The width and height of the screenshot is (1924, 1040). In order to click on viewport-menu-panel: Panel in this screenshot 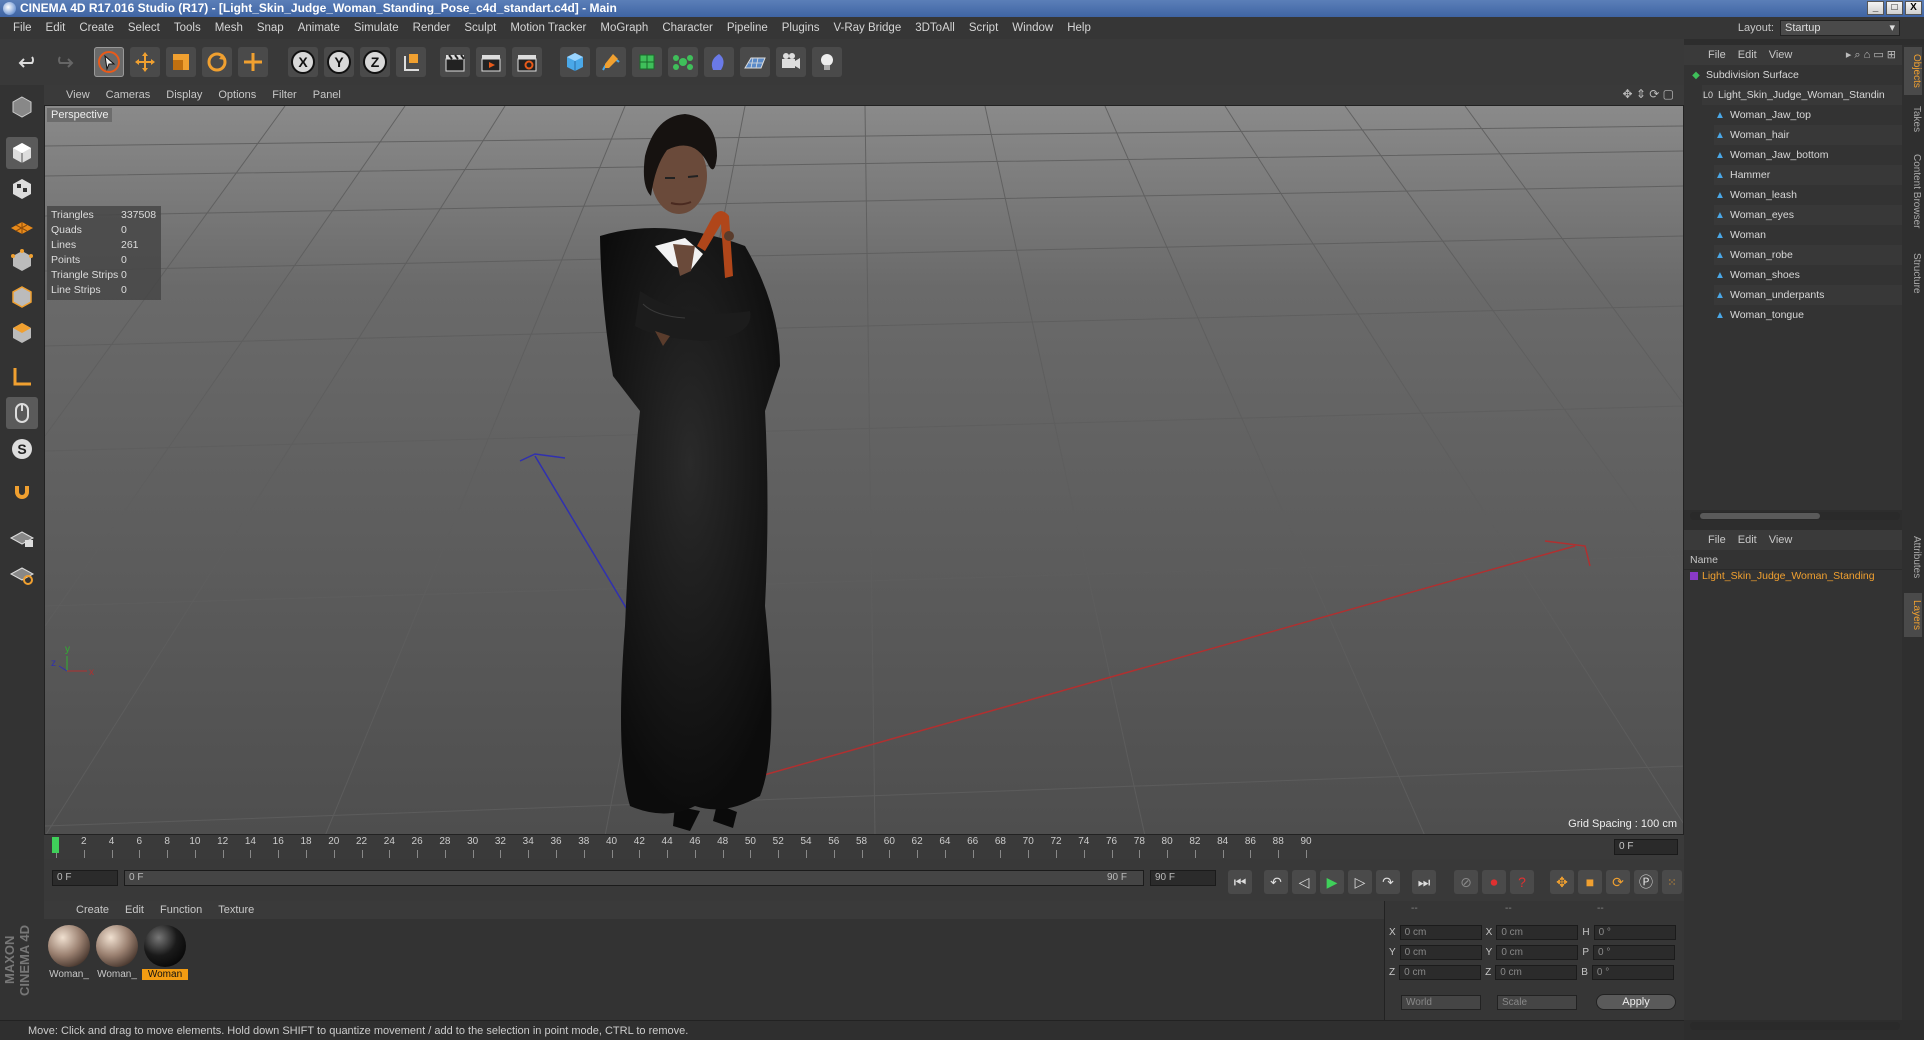, I will do `click(327, 95)`.